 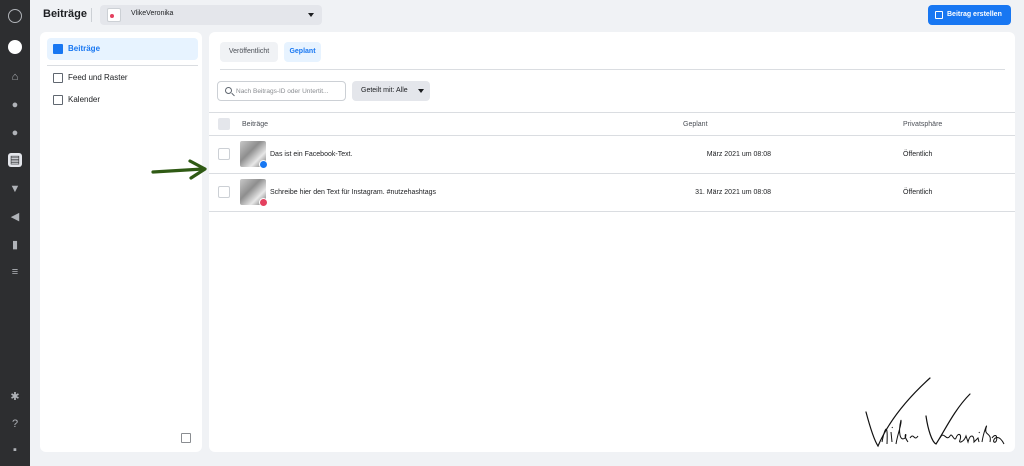 I want to click on scheduled-time: März 2021 um 08:08, so click(x=738, y=154).